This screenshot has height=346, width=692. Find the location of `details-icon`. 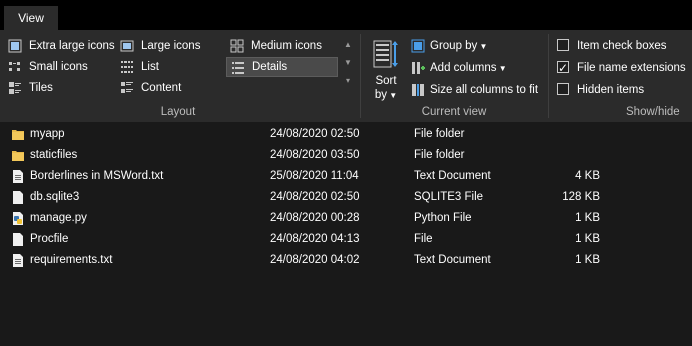

details-icon is located at coordinates (238, 68).